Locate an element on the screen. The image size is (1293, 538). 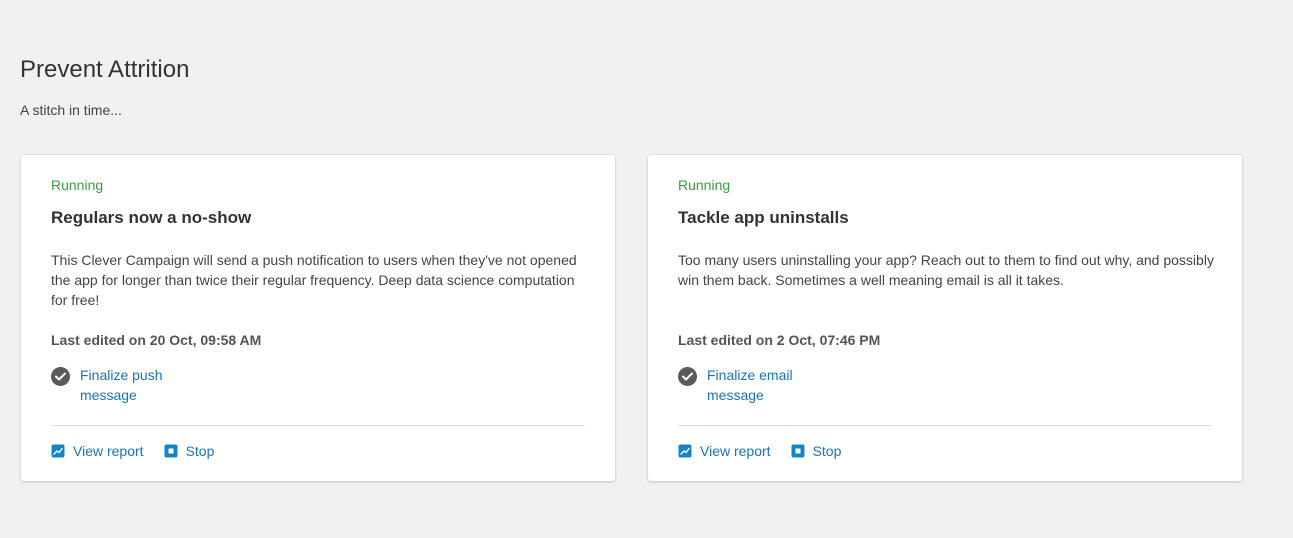
finalize-push-message-link: Finalize push message is located at coordinates (130, 385).